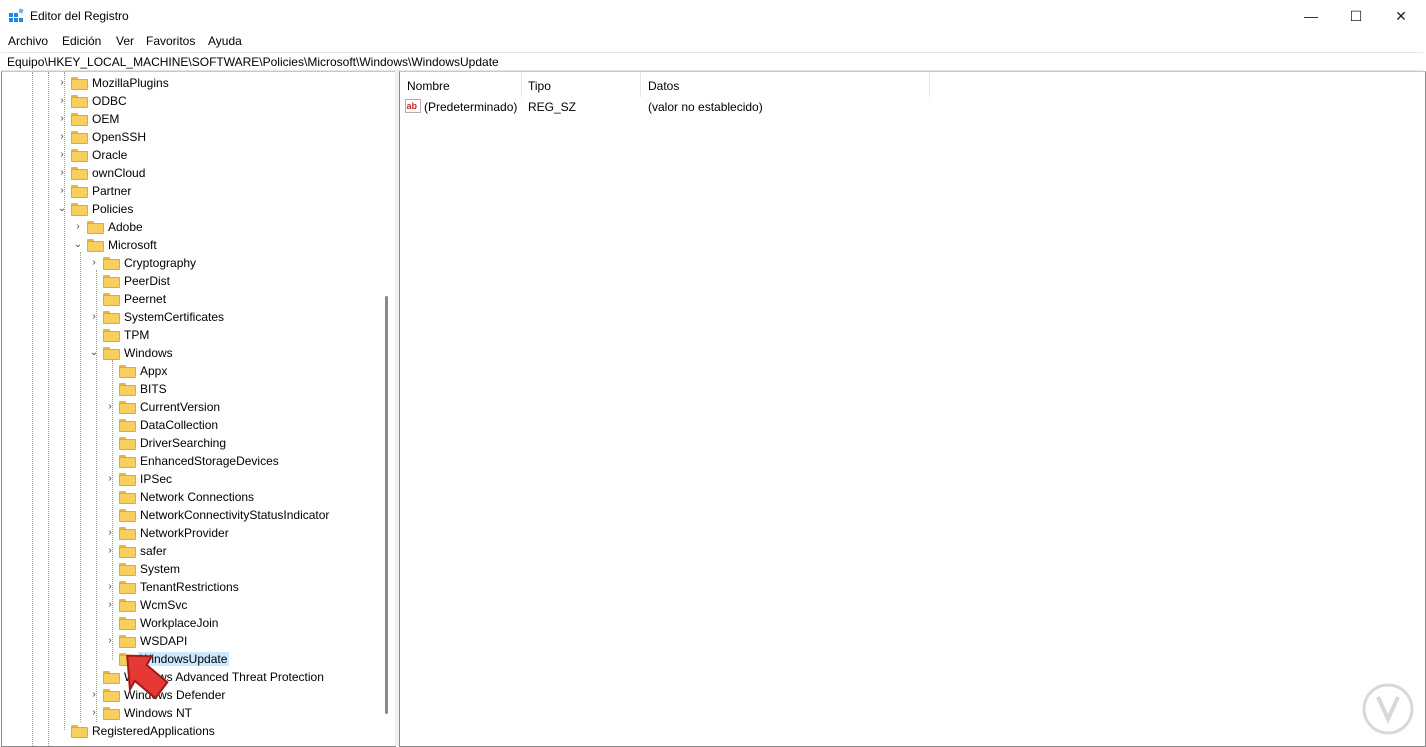 This screenshot has height=747, width=1426. Describe the element at coordinates (170, 41) in the screenshot. I see `menu-favoritos: Favoritos` at that location.